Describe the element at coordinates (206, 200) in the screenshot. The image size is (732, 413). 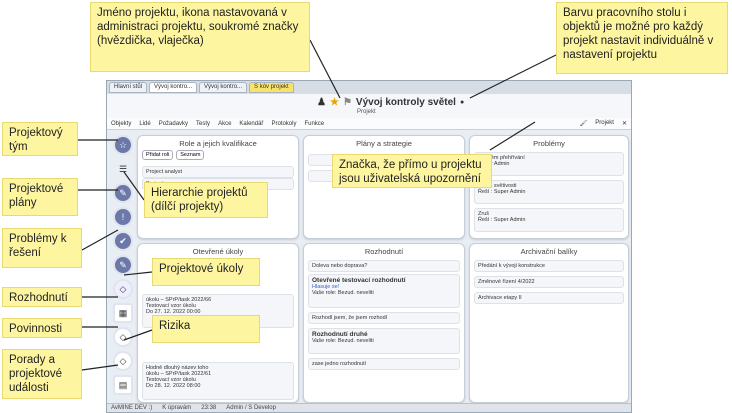
I see `callout-hierarchy: Hierarchie projektů (dílčí projekty)` at that location.